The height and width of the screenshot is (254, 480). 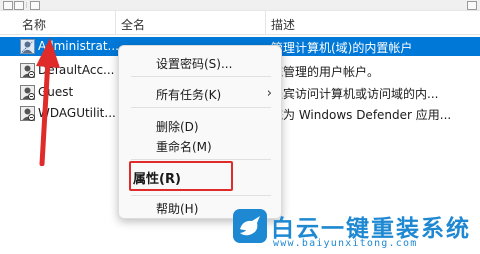 What do you see at coordinates (240, 23) in the screenshot?
I see `list-header: 名称 全名 描述` at bounding box center [240, 23].